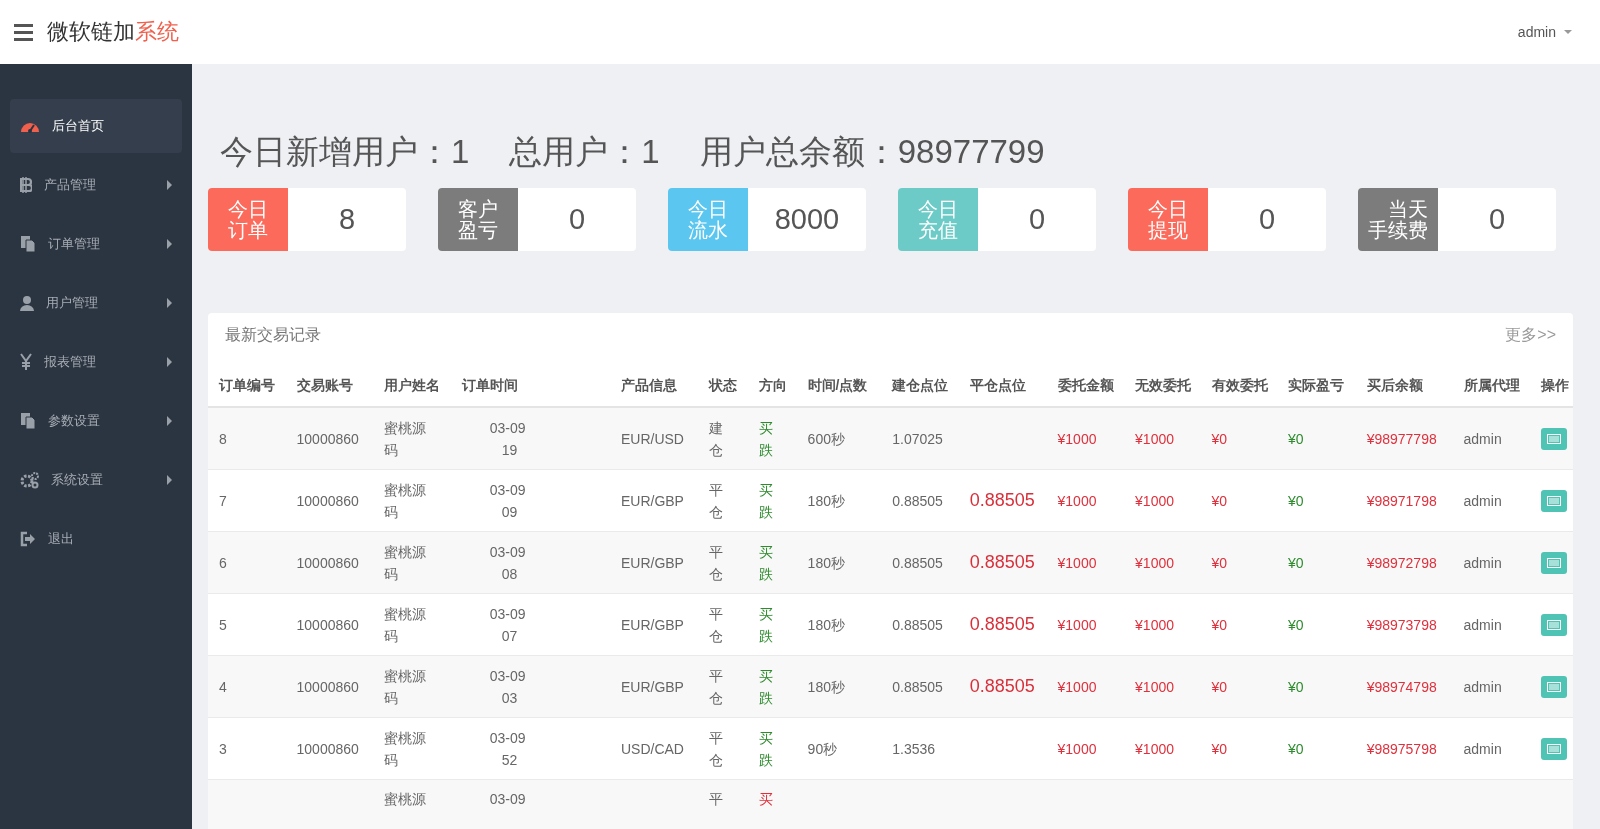 This screenshot has height=829, width=1600. What do you see at coordinates (91, 32) in the screenshot?
I see `brand-name: 微软链加` at bounding box center [91, 32].